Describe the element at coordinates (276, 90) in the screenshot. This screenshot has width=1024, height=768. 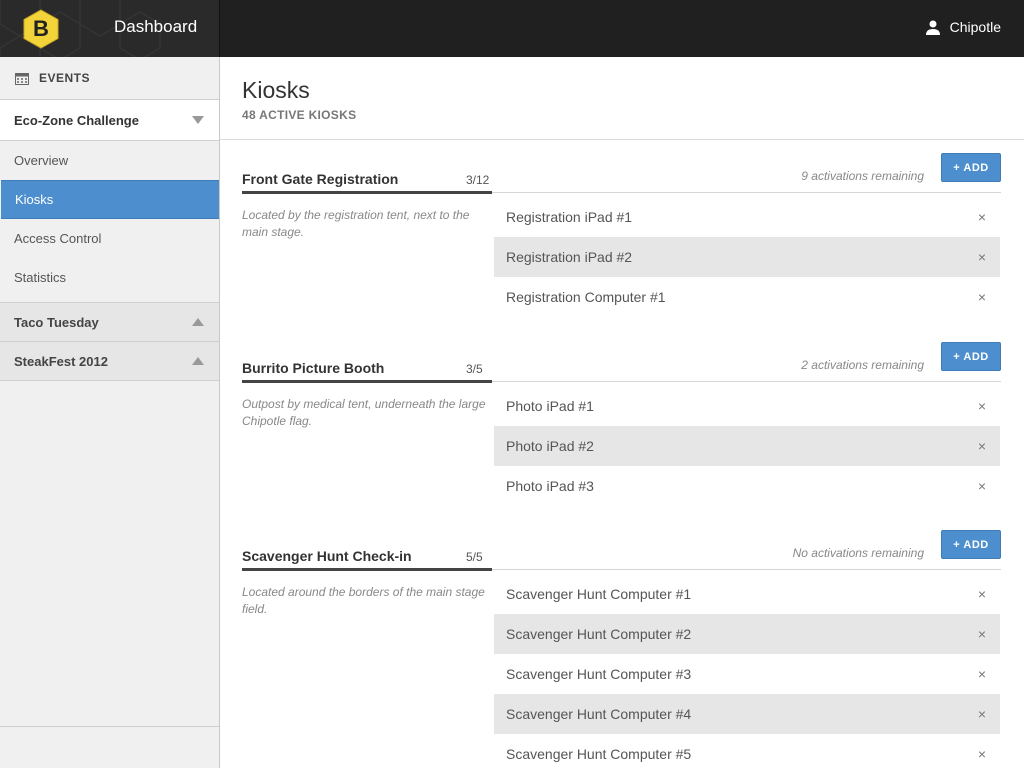
I see `page-title: Kiosks` at that location.